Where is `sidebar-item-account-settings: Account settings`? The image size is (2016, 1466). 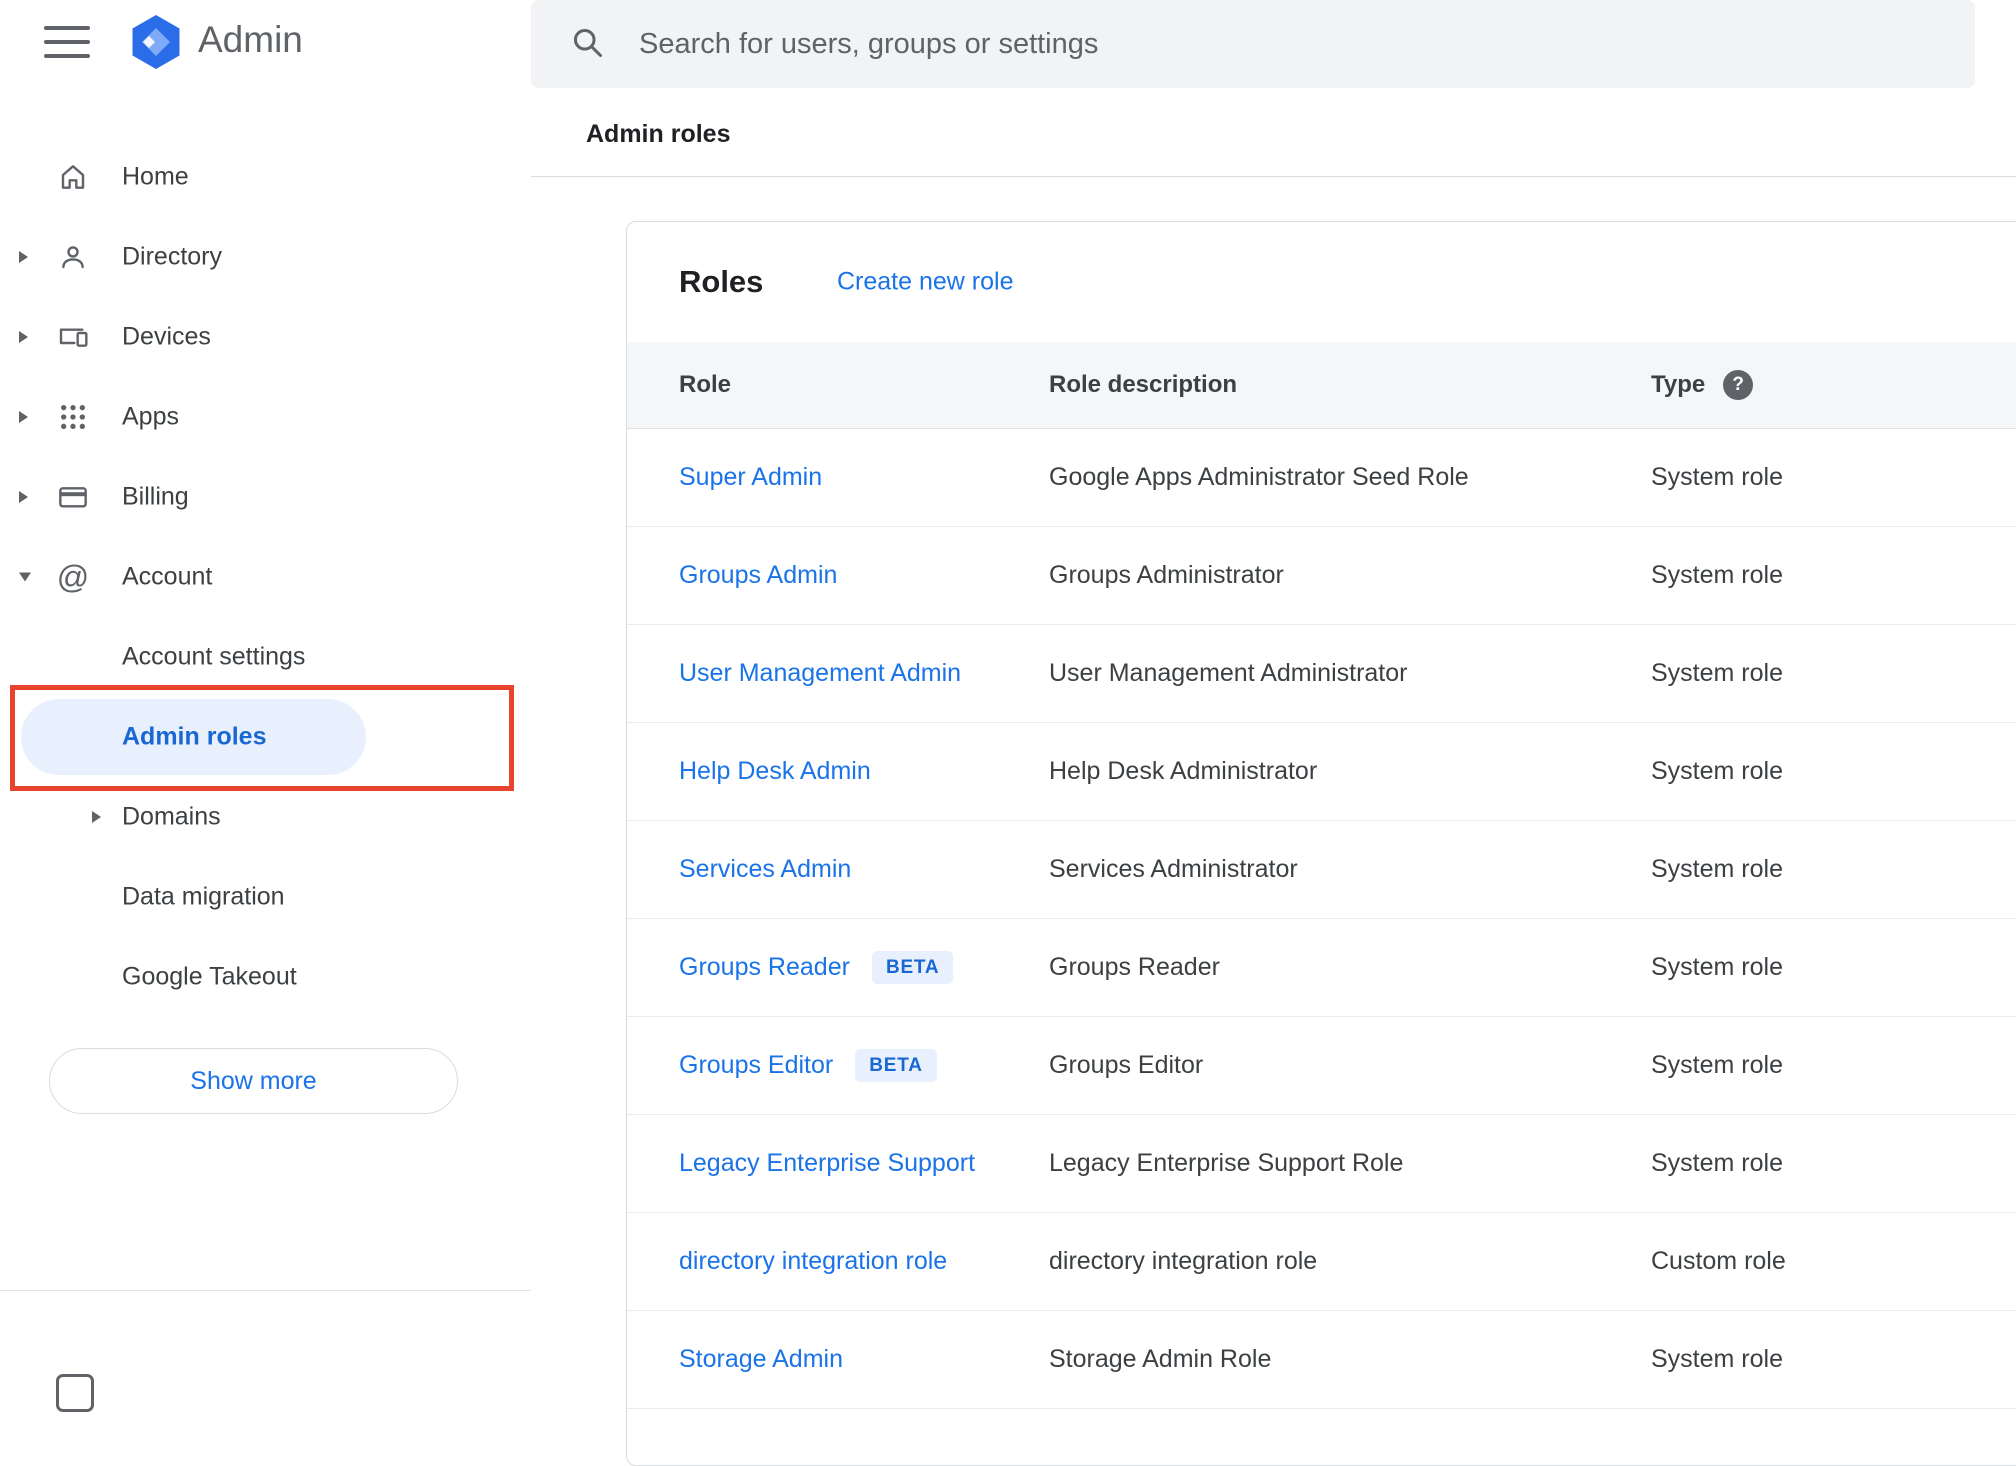 sidebar-item-account-settings: Account settings is located at coordinates (265, 657).